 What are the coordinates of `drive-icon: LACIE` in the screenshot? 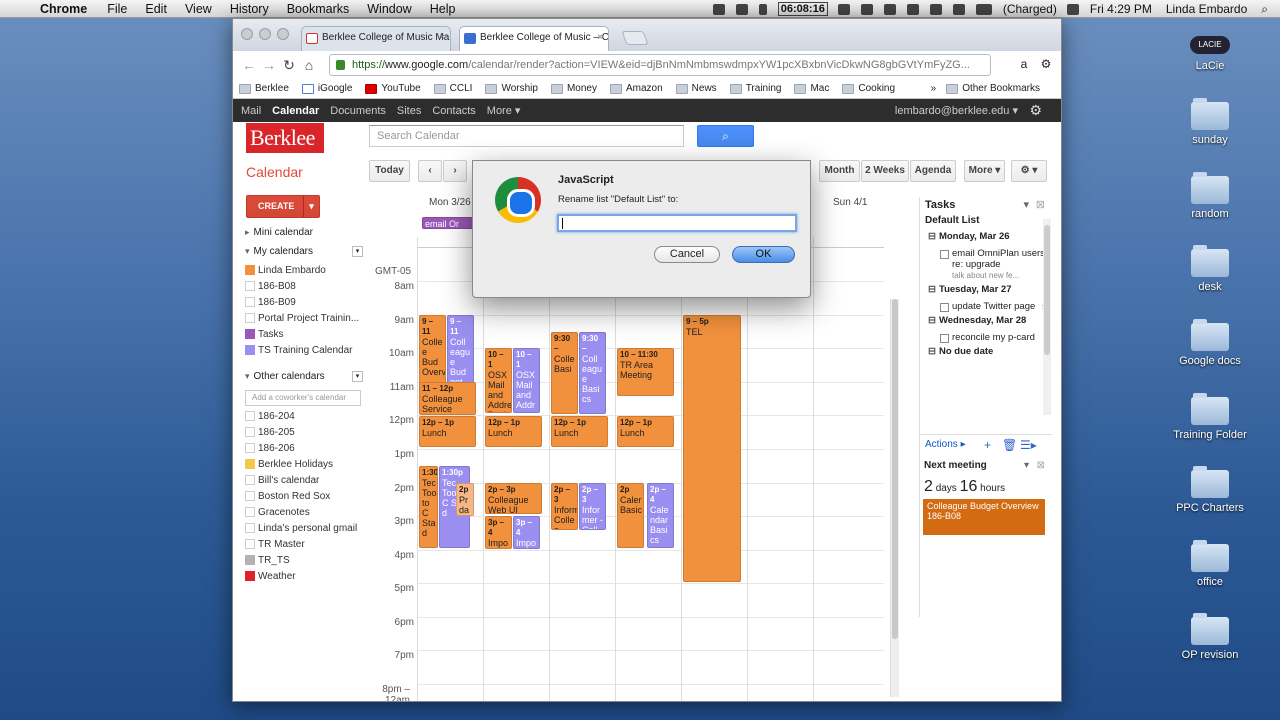 It's located at (1210, 45).